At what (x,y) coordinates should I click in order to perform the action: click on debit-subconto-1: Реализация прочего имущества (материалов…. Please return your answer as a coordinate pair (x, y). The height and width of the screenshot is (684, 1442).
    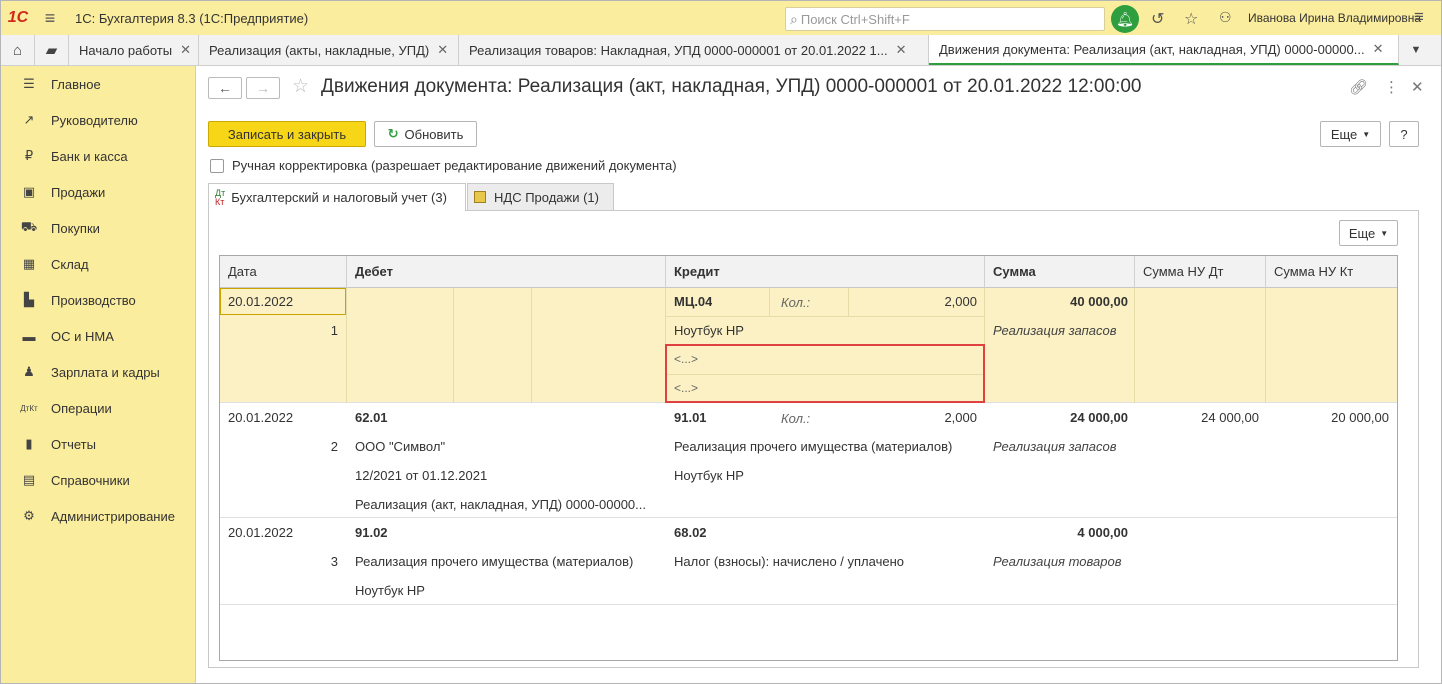
    Looking at the image, I should click on (494, 561).